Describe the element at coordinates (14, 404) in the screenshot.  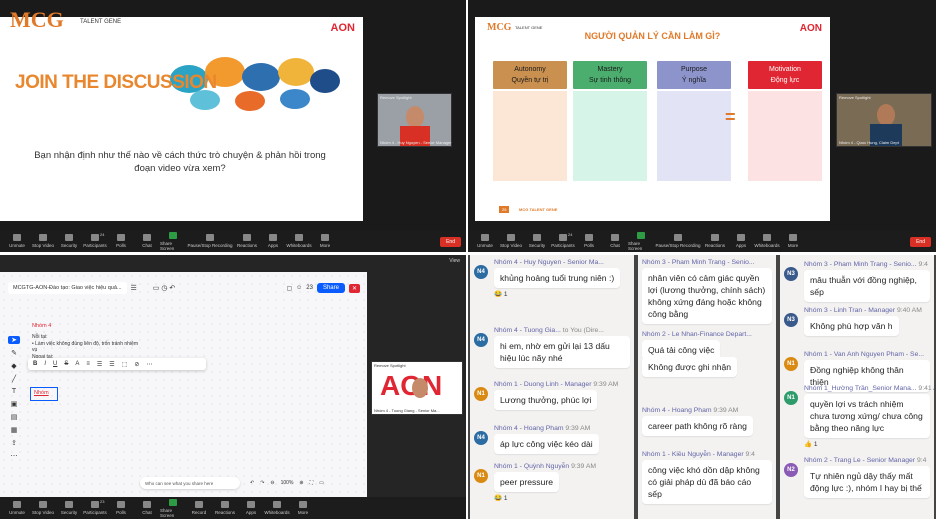
I see `sticky-icon: ▣` at that location.